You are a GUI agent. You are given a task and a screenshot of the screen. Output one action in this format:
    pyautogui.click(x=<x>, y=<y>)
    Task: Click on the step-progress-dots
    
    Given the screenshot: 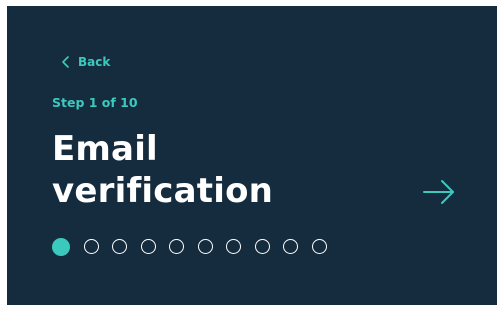 What is the action you would take?
    pyautogui.click(x=189, y=246)
    